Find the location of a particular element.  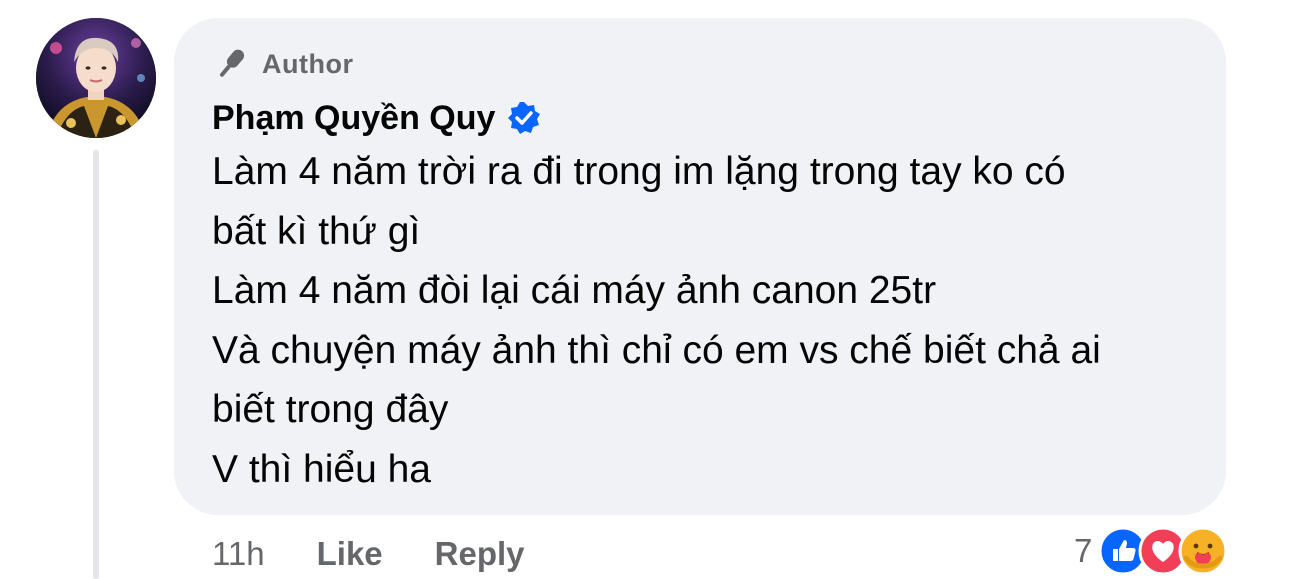

timestamp: 11h is located at coordinates (238, 554).